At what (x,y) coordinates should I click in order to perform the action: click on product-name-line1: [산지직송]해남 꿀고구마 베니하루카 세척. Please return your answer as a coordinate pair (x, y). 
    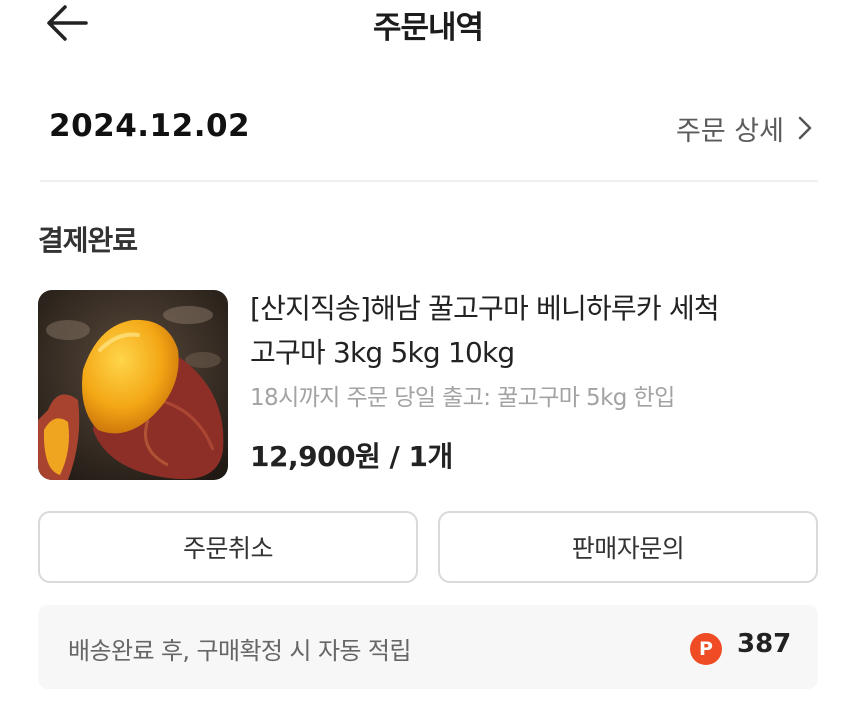
    Looking at the image, I should click on (485, 308).